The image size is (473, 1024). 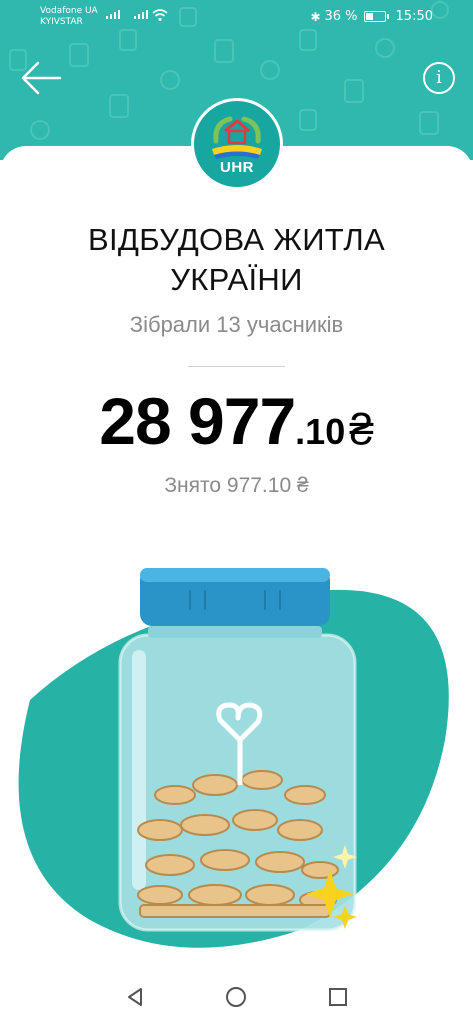 I want to click on status-right: ✱ 36 % 15:50, so click(x=371, y=16).